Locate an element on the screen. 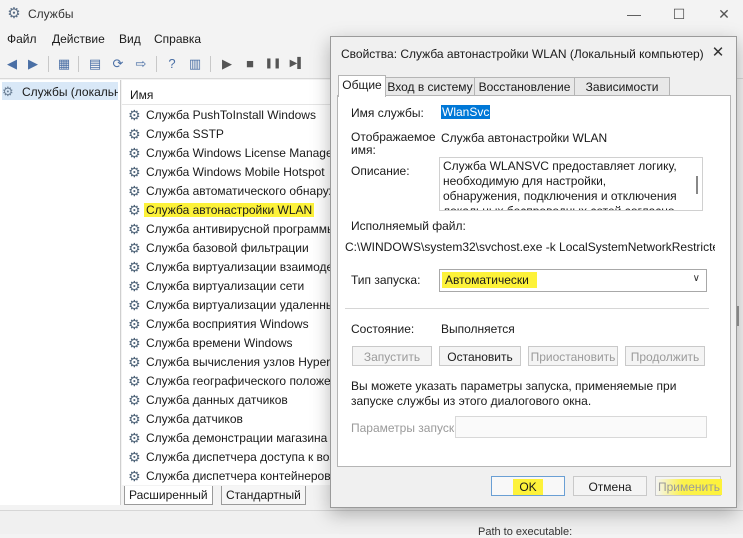 This screenshot has width=743, height=538. service-row-label: Служба автонастройки WLAN is located at coordinates (229, 210).